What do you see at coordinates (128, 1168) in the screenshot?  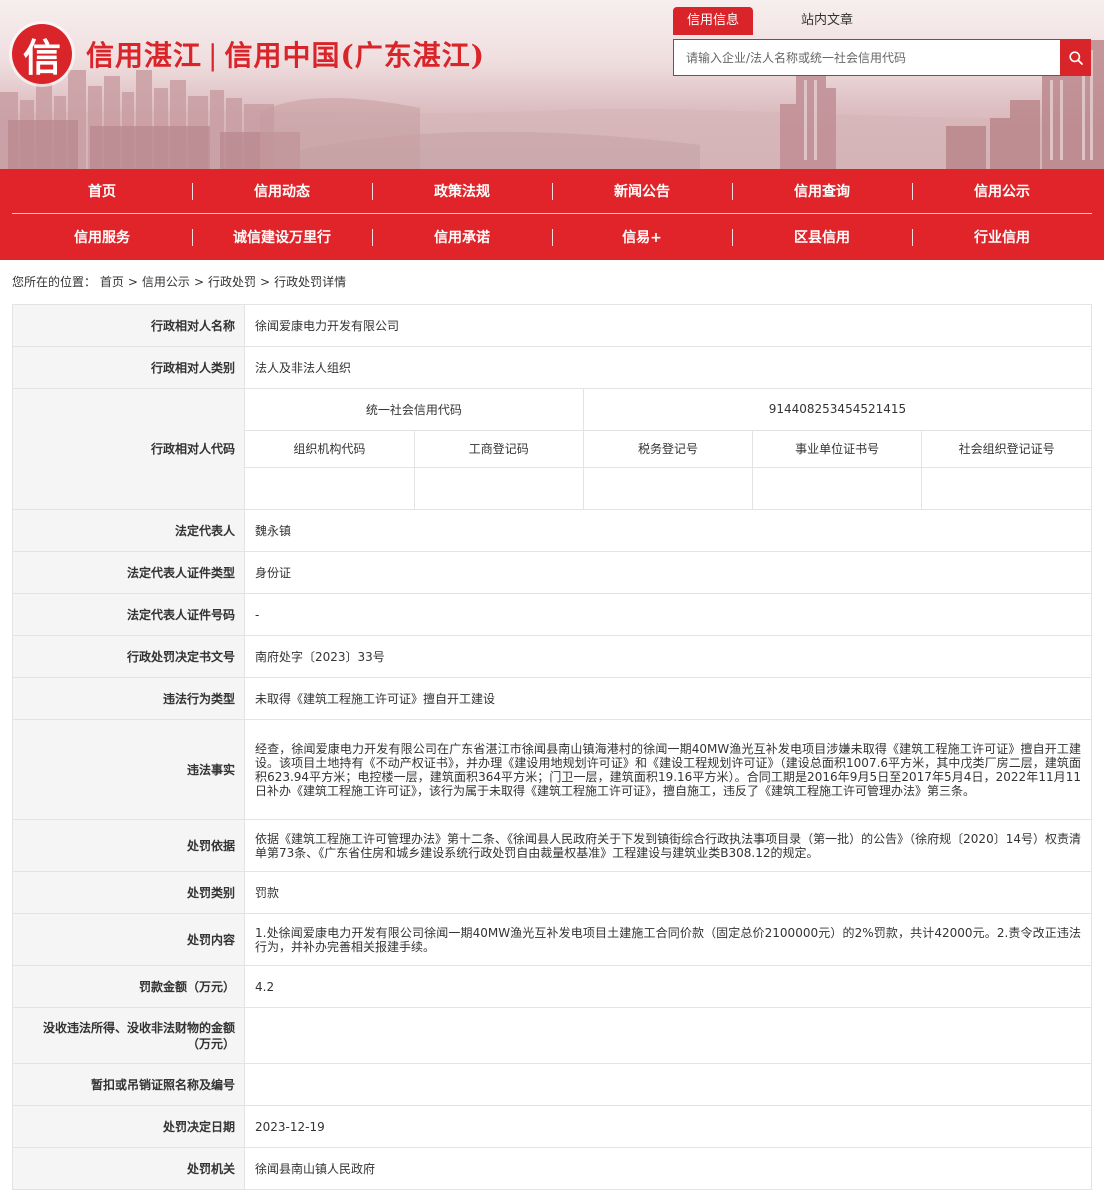 I see `label-authority: 处罚机关` at bounding box center [128, 1168].